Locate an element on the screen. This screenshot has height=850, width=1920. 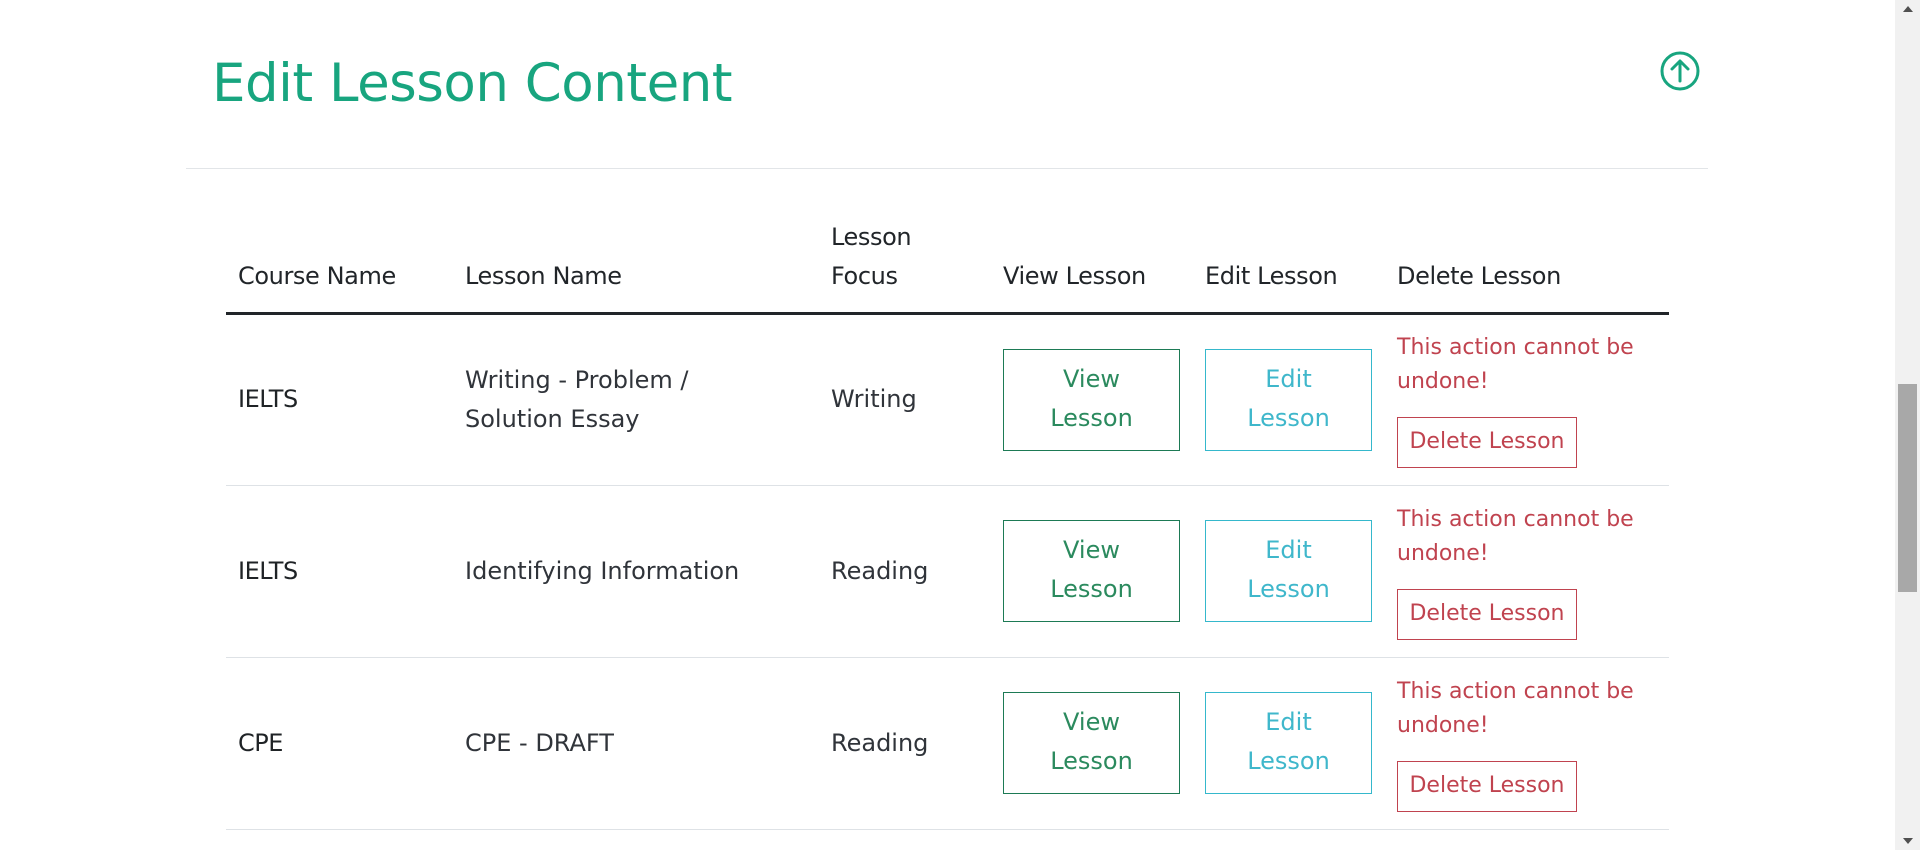
scrollbar-thumb is located at coordinates (1907, 488).